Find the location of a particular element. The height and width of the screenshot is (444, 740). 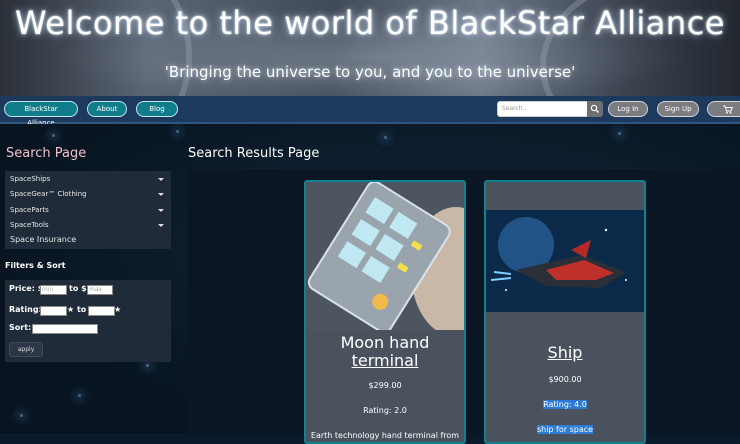

rating-star-icon: ★ is located at coordinates (118, 309).